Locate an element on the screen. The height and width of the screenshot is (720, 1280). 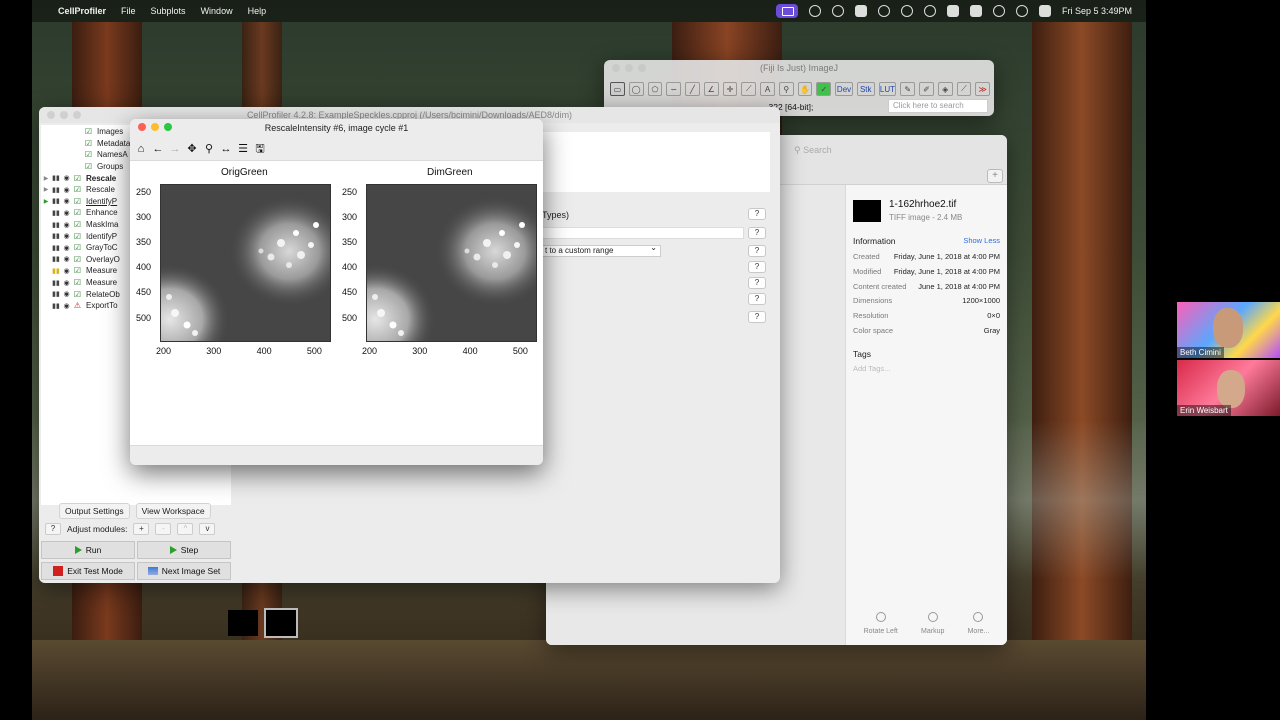
more-tools-icon: ≫ is located at coordinates (983, 89).